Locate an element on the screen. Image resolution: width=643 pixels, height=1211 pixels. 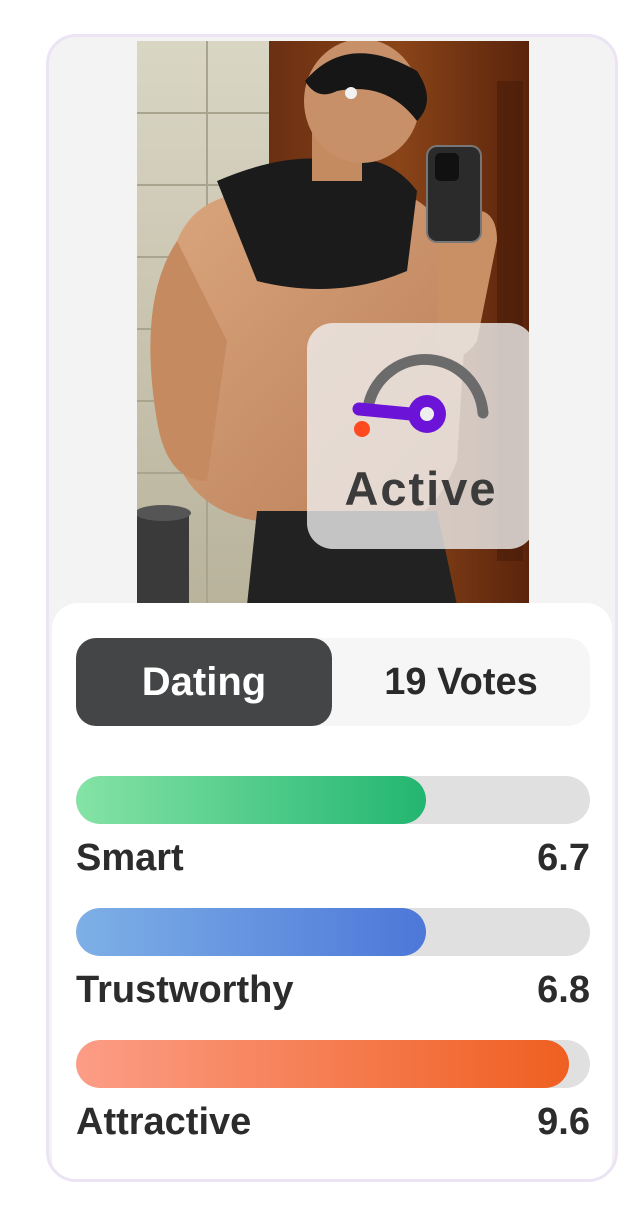
category-toggle: Dating 19 Votes is located at coordinates (333, 682).